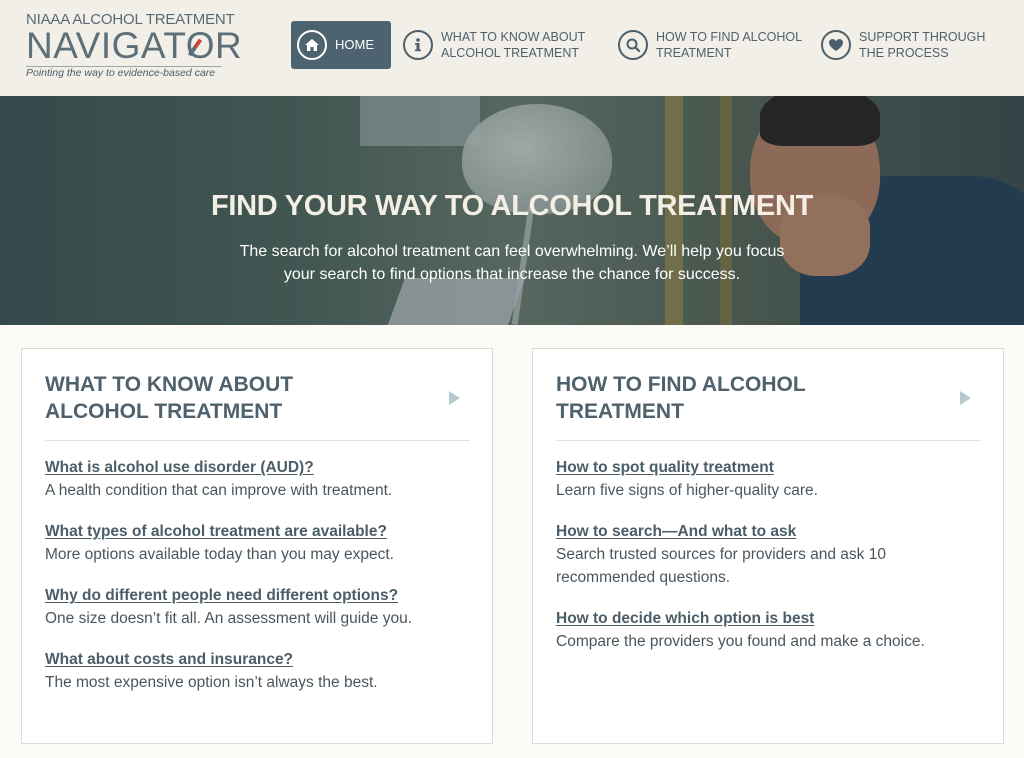  I want to click on logo-tagline: Pointing the way to evidence-based care, so click(121, 73).